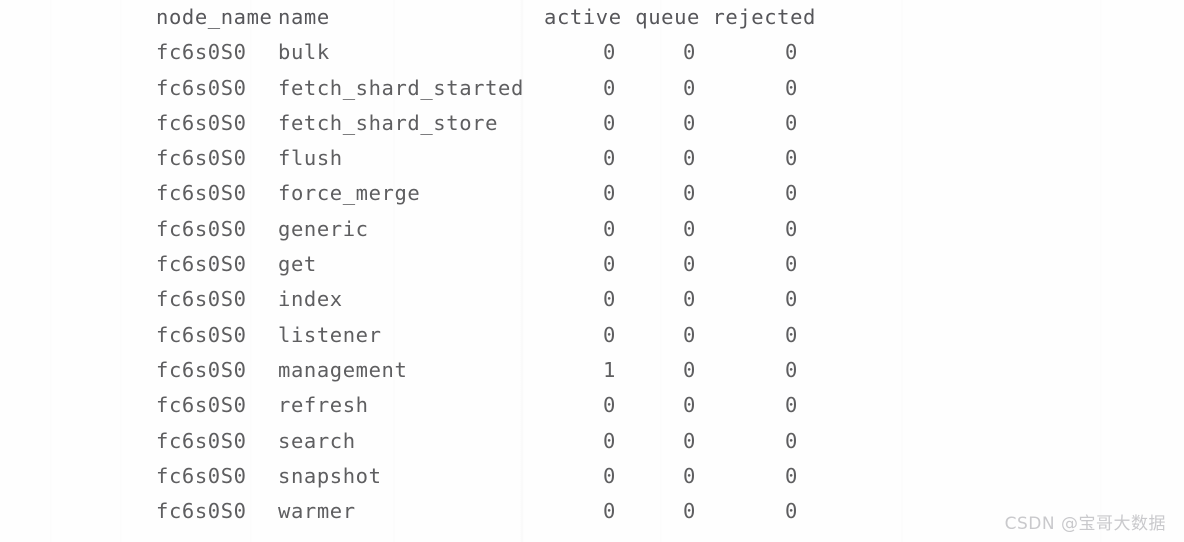 This screenshot has height=542, width=1184. I want to click on table-row: fc6s0S0 refresh 0 0 0, so click(592, 405).